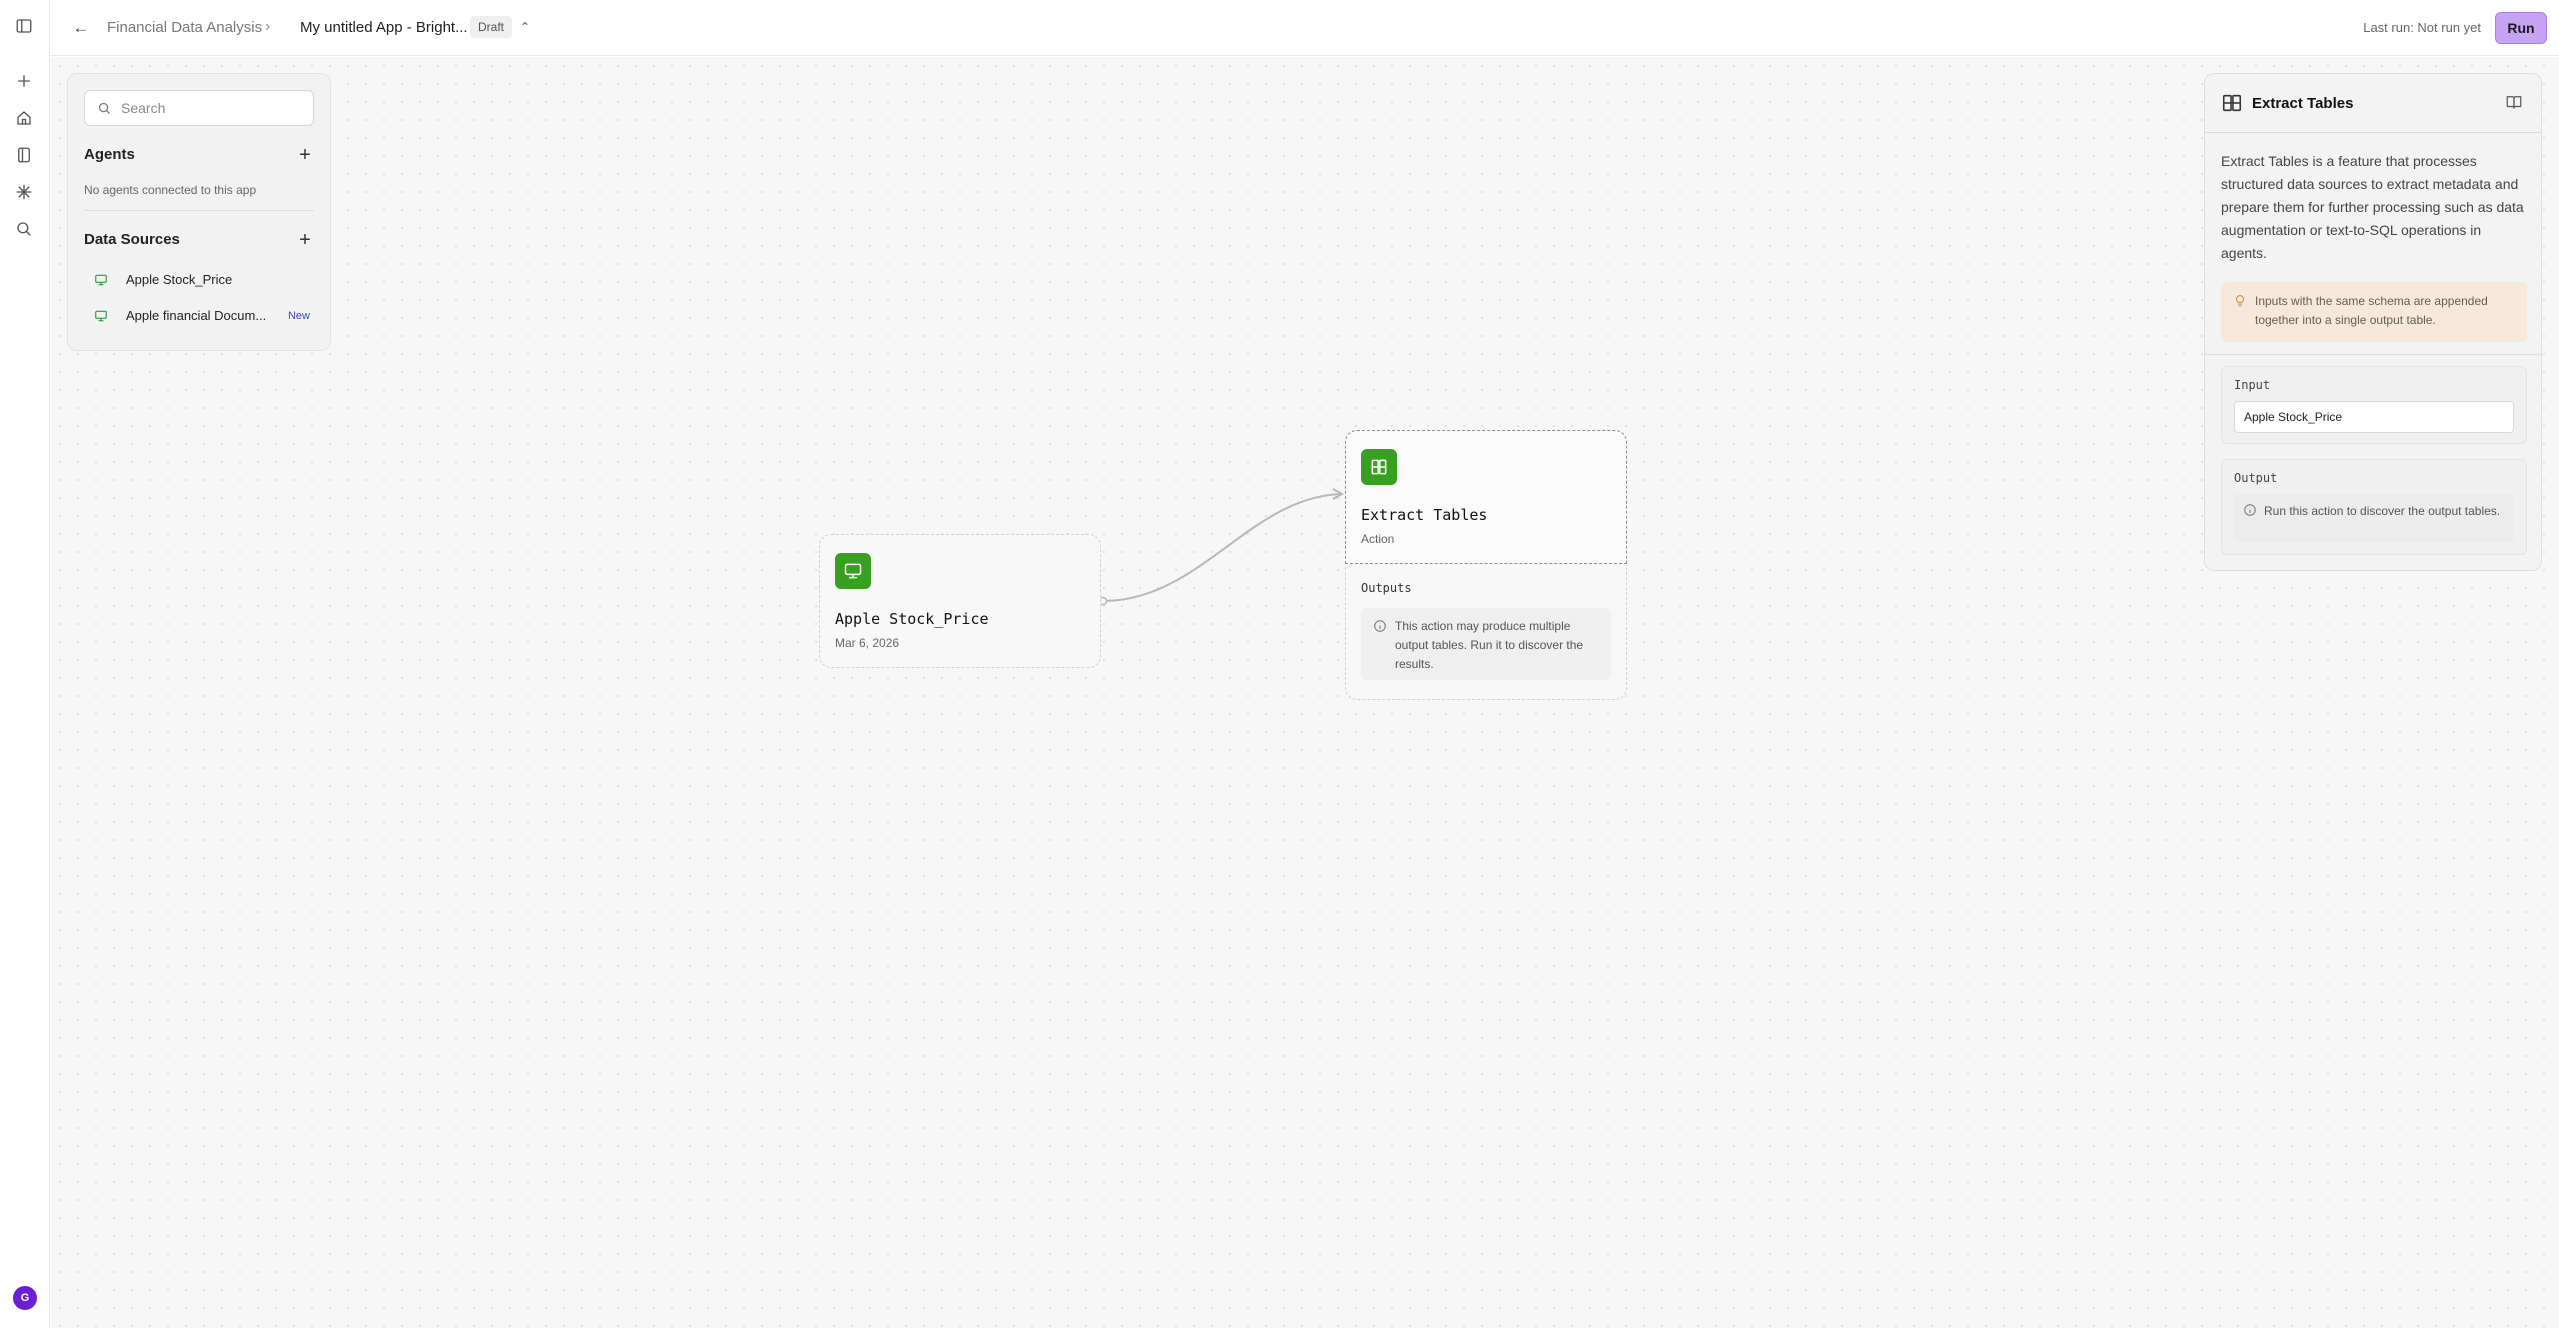 Image resolution: width=2559 pixels, height=1328 pixels. What do you see at coordinates (912, 619) in the screenshot?
I see `source-node-title: Apple Stock_Price` at bounding box center [912, 619].